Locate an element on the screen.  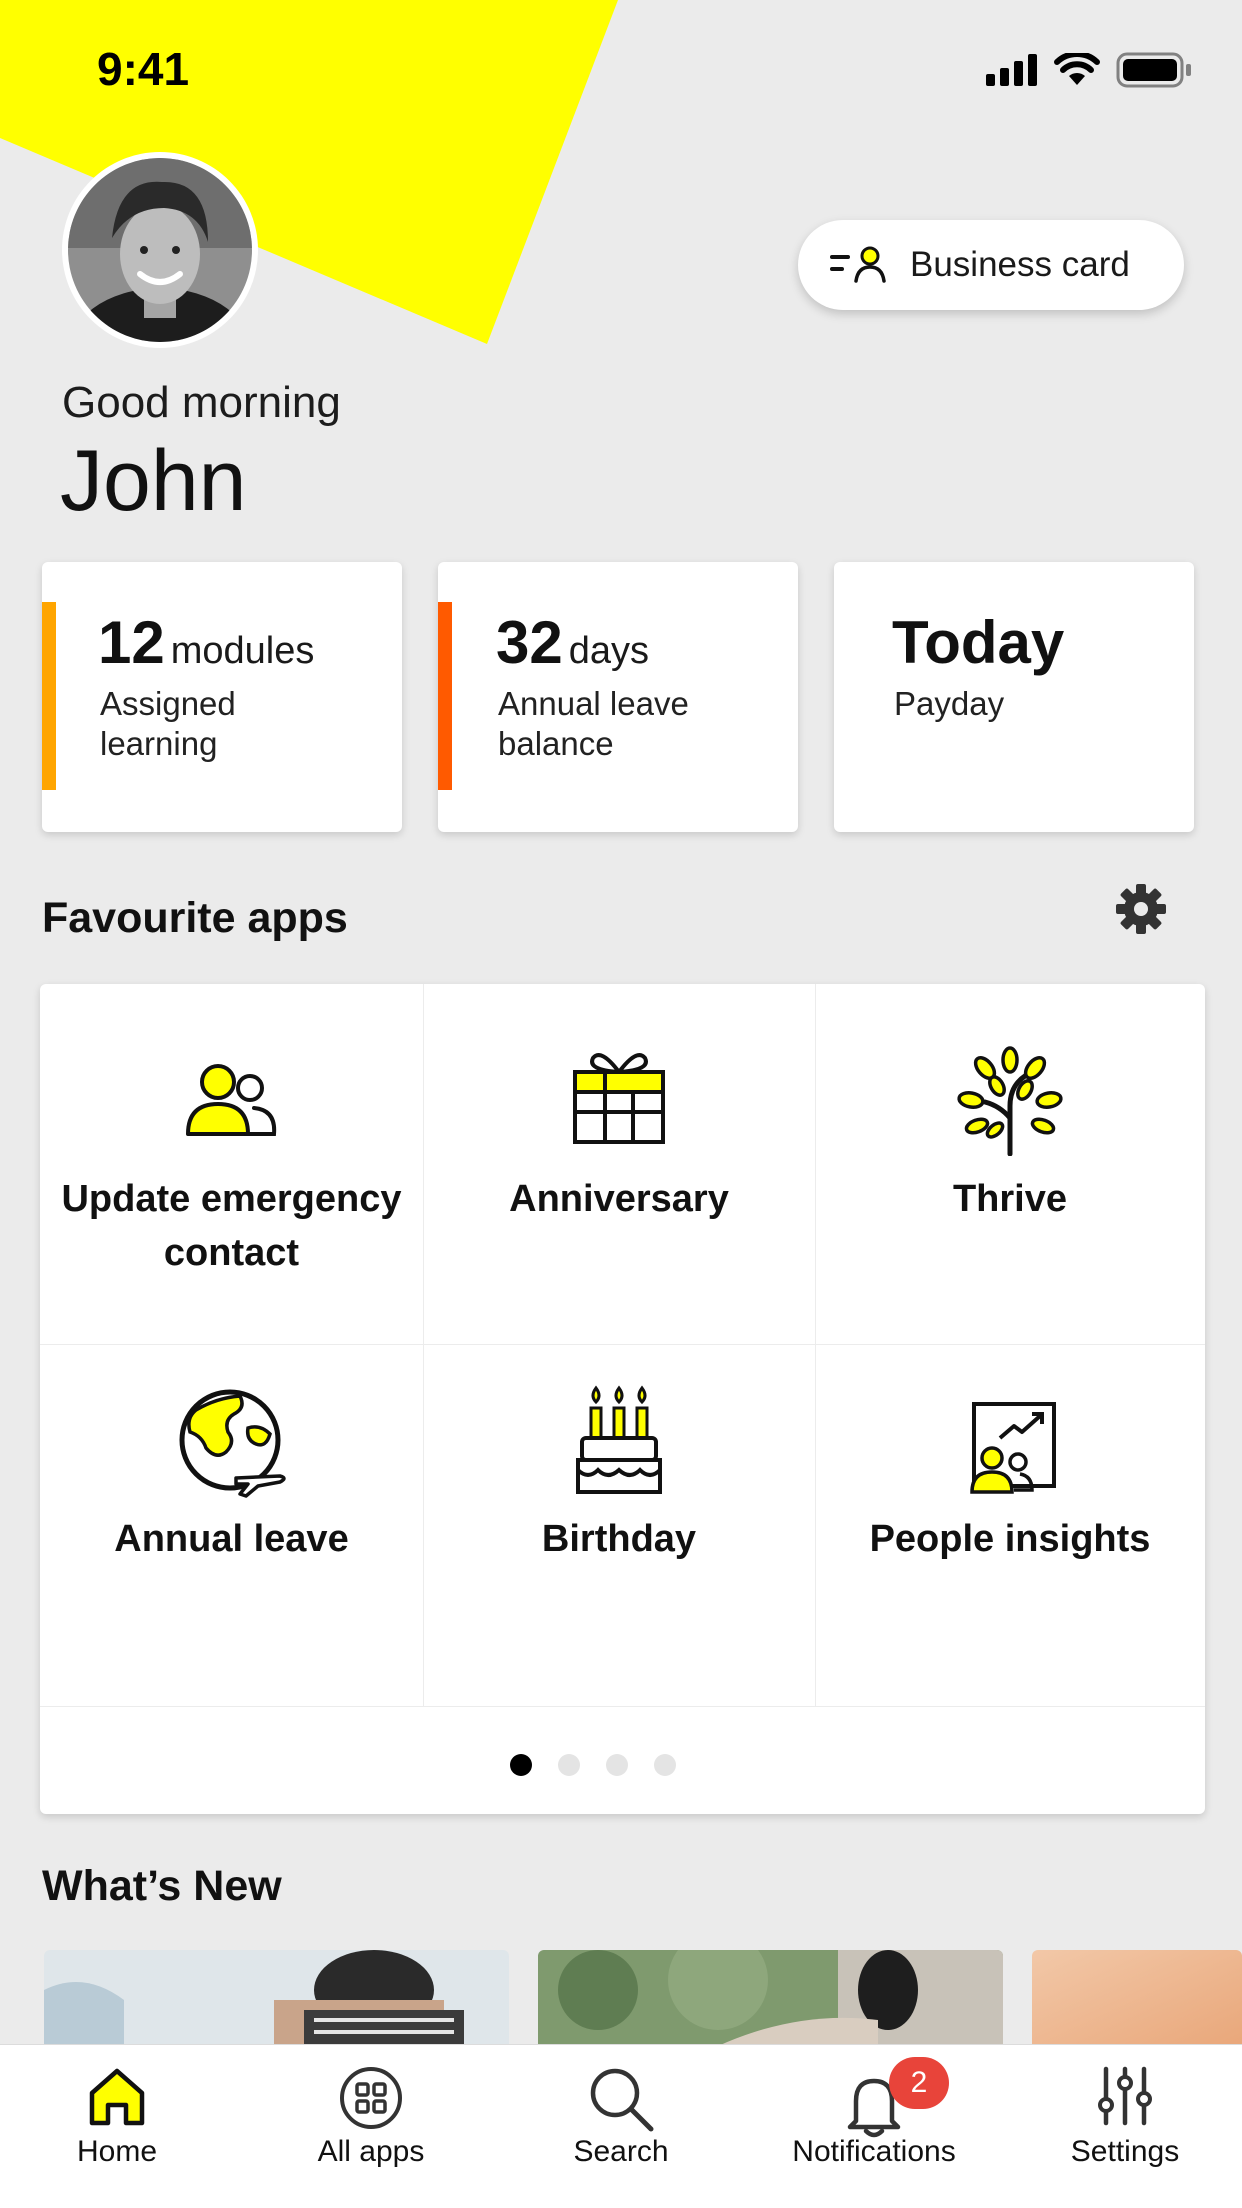
stat-card-learning: 12 modules Assigned learning is located at coordinates (222, 697).